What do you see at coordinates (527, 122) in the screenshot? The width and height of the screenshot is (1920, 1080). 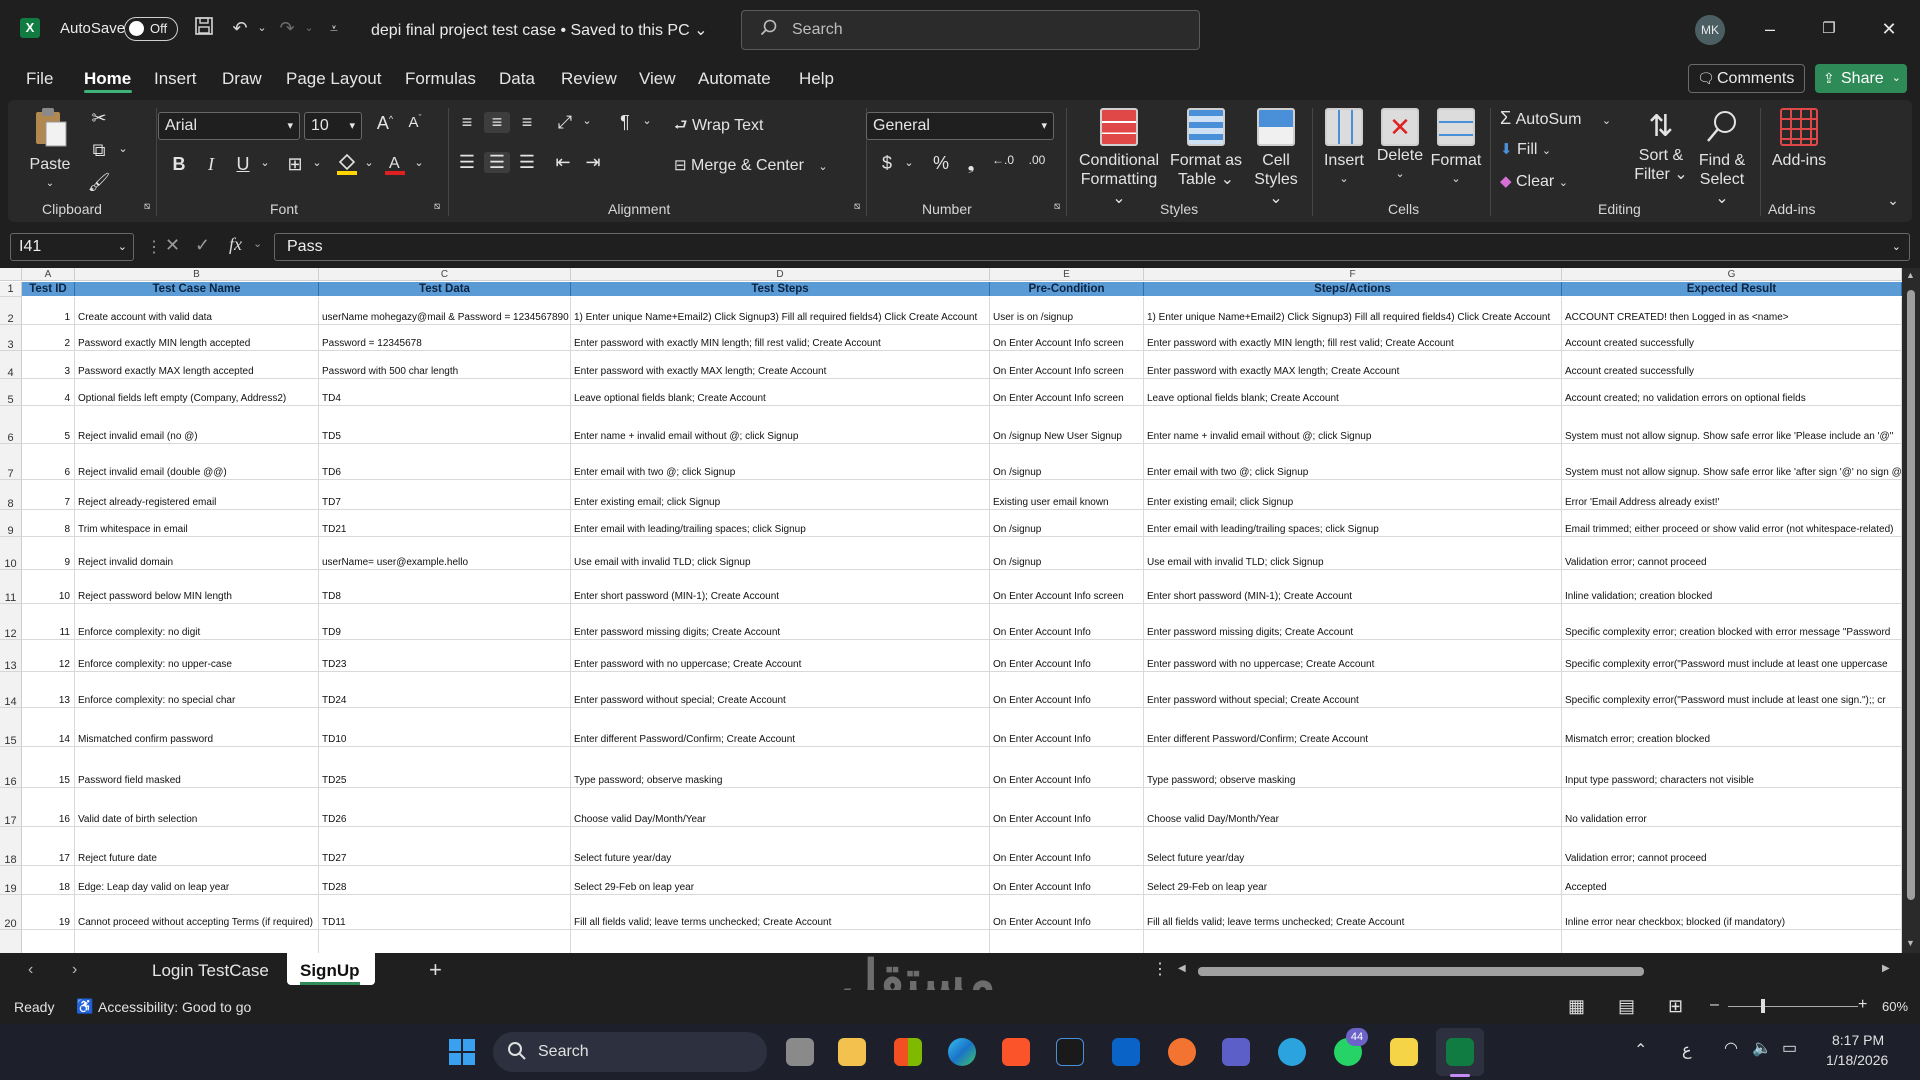 I see `align-bottom-icon: ≡` at bounding box center [527, 122].